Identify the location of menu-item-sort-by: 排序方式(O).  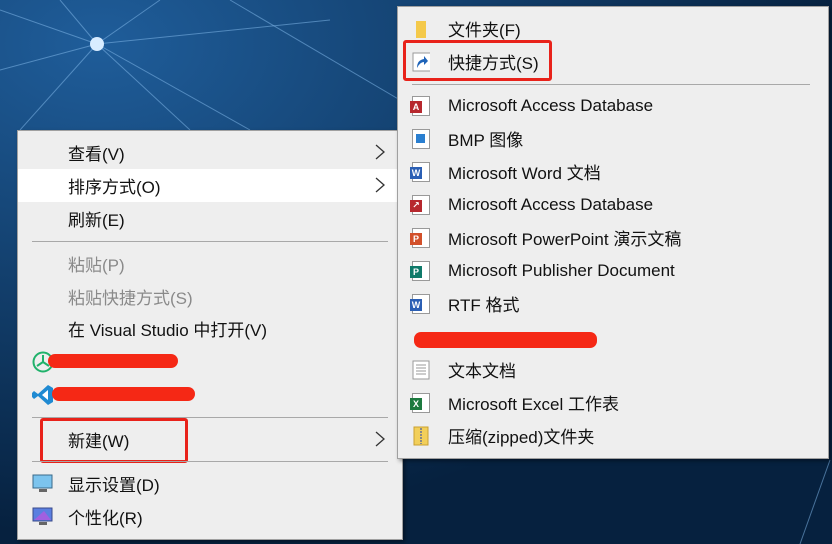
(210, 185).